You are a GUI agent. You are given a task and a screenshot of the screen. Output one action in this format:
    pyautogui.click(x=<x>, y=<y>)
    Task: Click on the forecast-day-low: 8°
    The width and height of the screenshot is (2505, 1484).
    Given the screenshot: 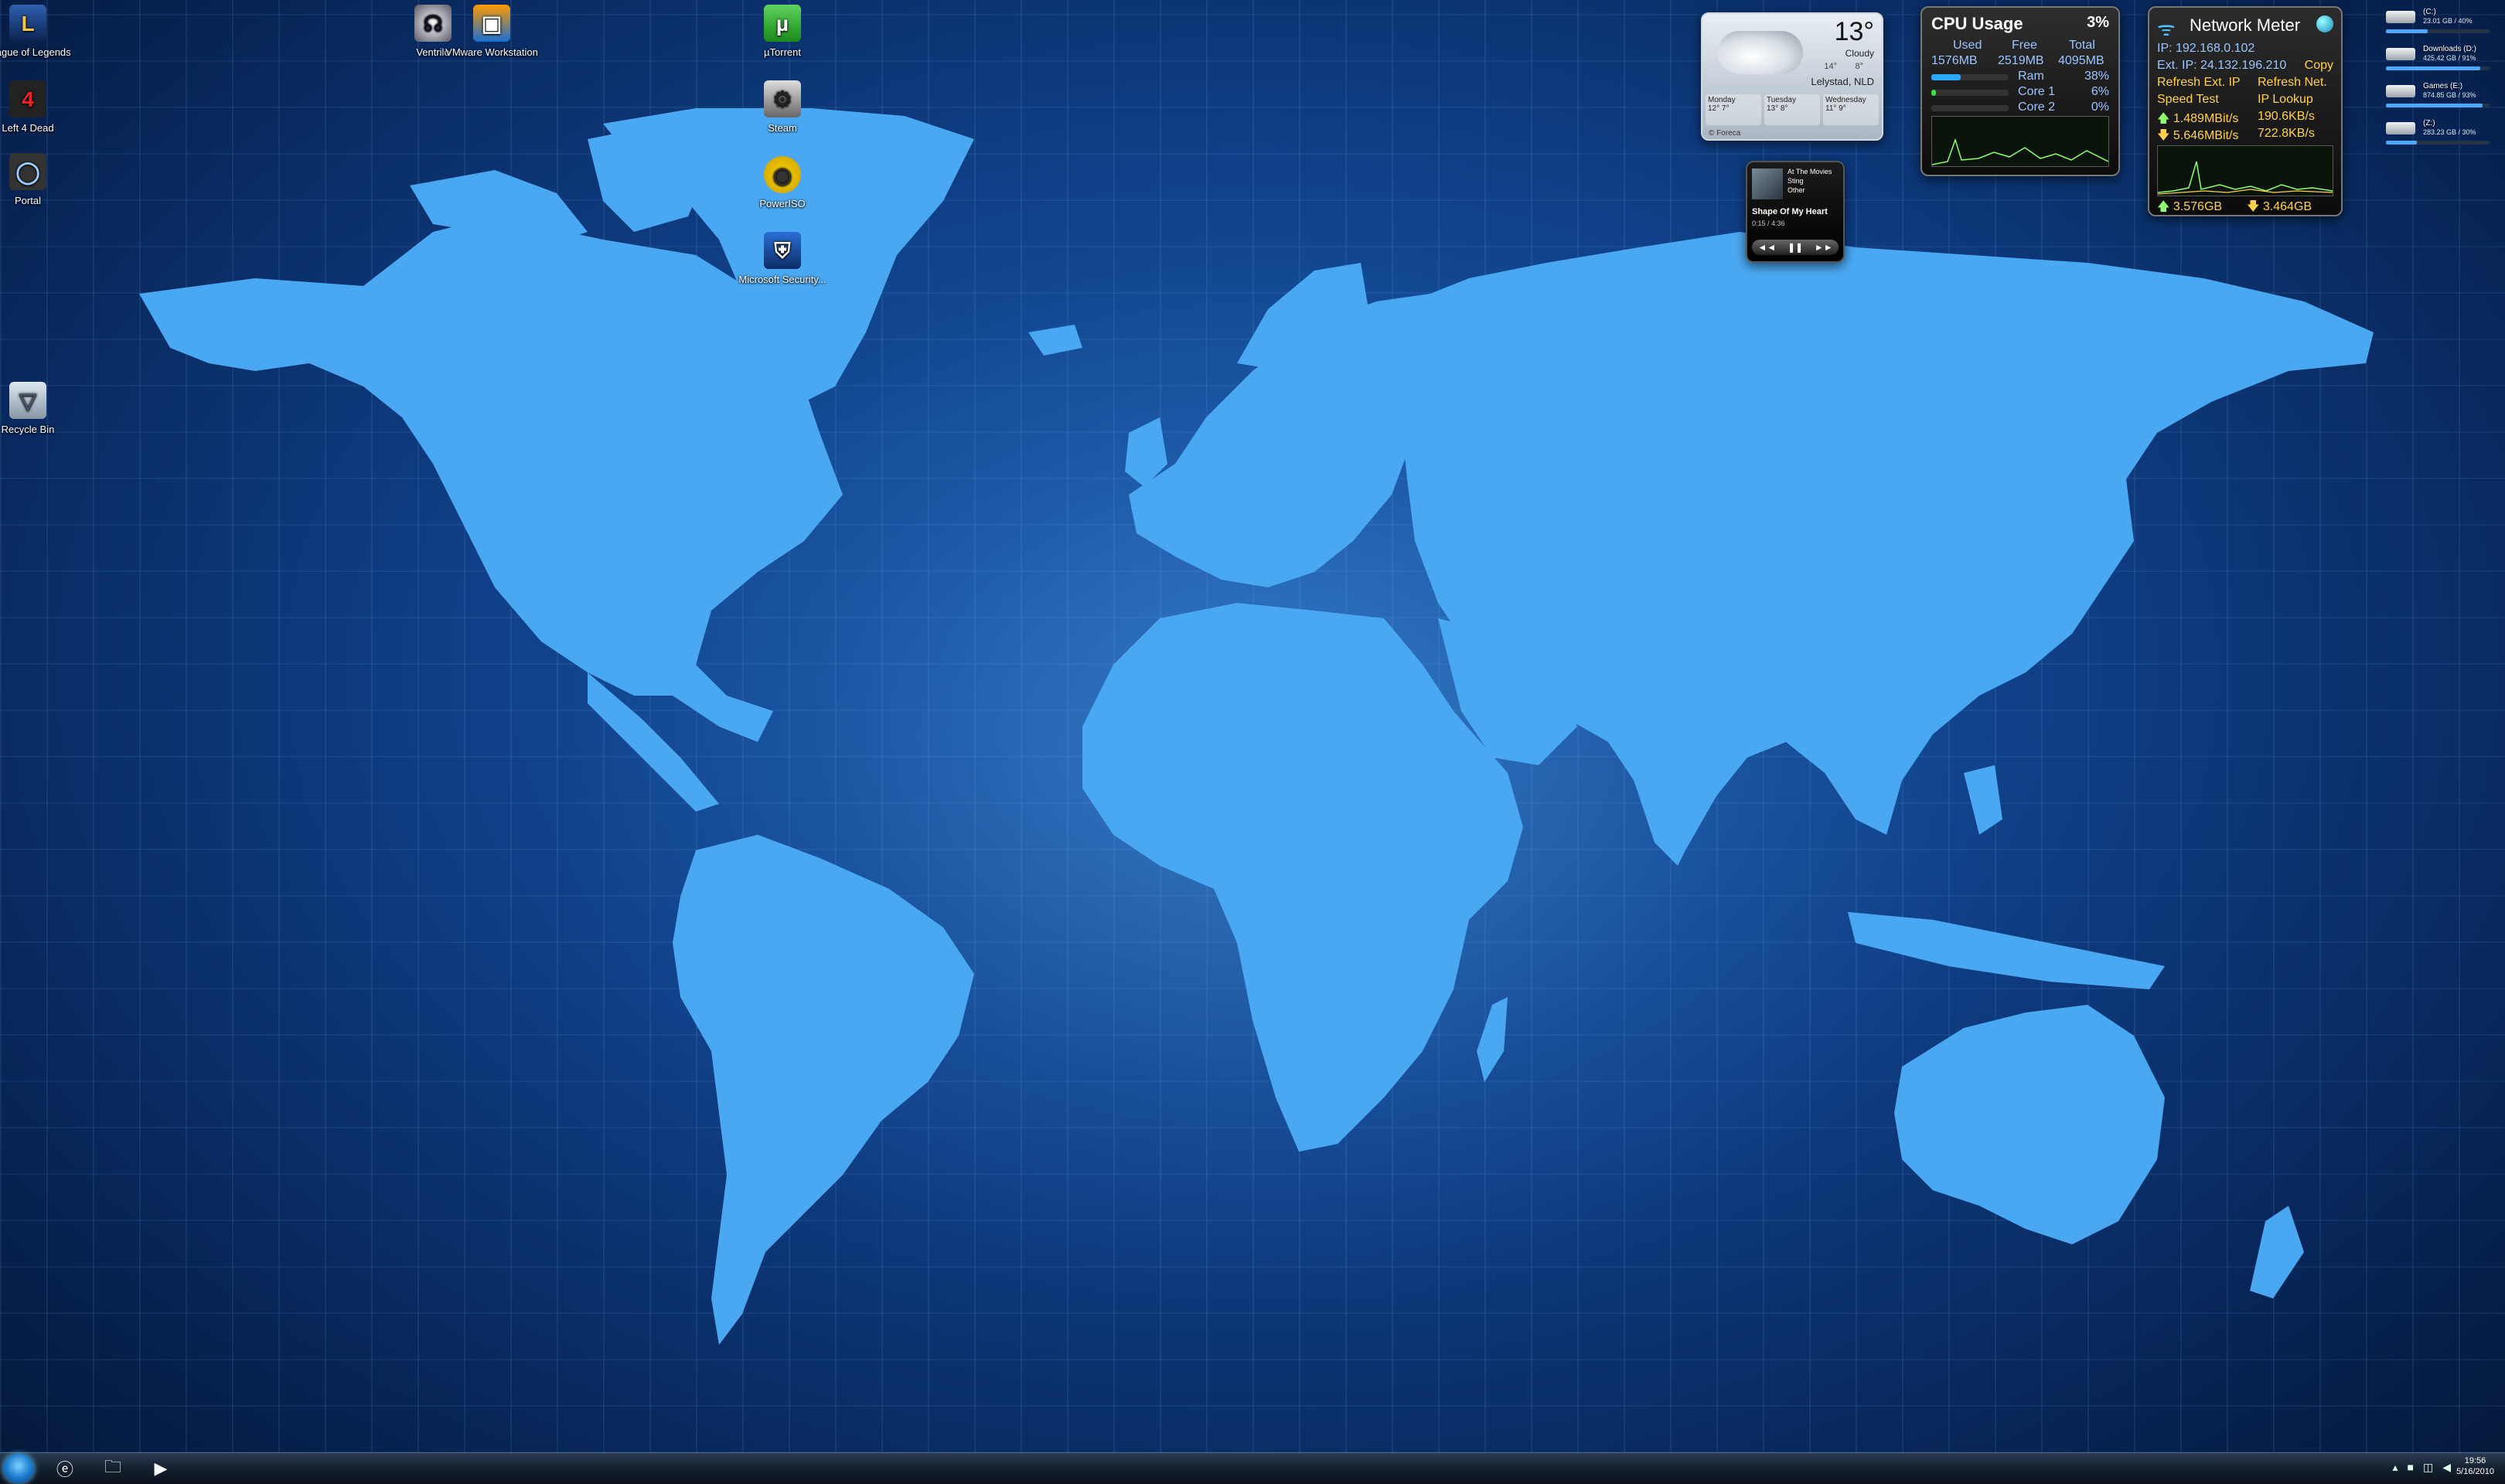 What is the action you would take?
    pyautogui.click(x=1784, y=108)
    